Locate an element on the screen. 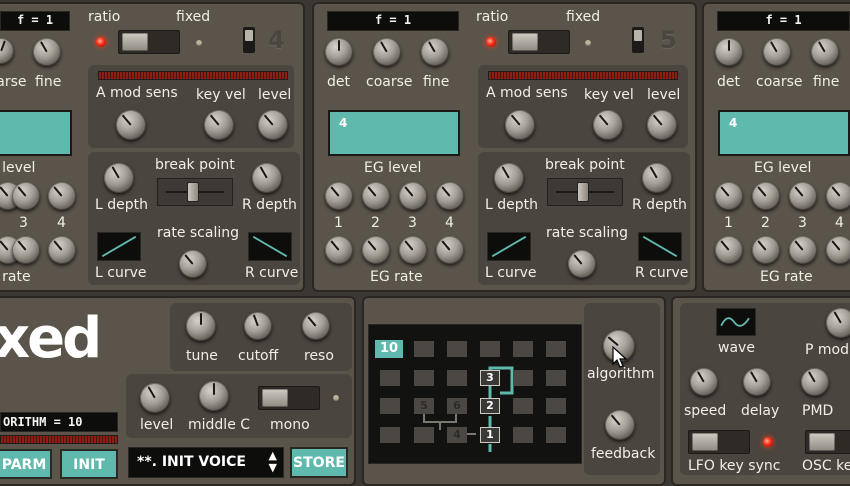 The height and width of the screenshot is (486, 850). op5-l-curve-display is located at coordinates (509, 246).